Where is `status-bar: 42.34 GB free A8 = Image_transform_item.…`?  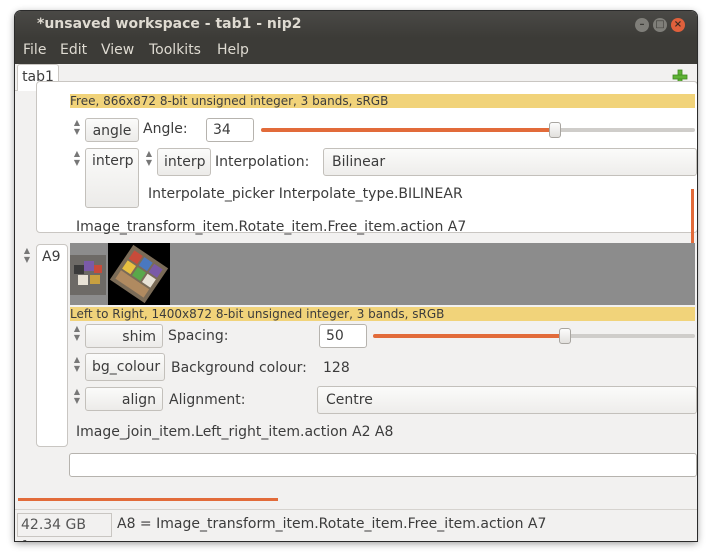 status-bar: 42.34 GB free A8 = Image_transform_item.… is located at coordinates (356, 525).